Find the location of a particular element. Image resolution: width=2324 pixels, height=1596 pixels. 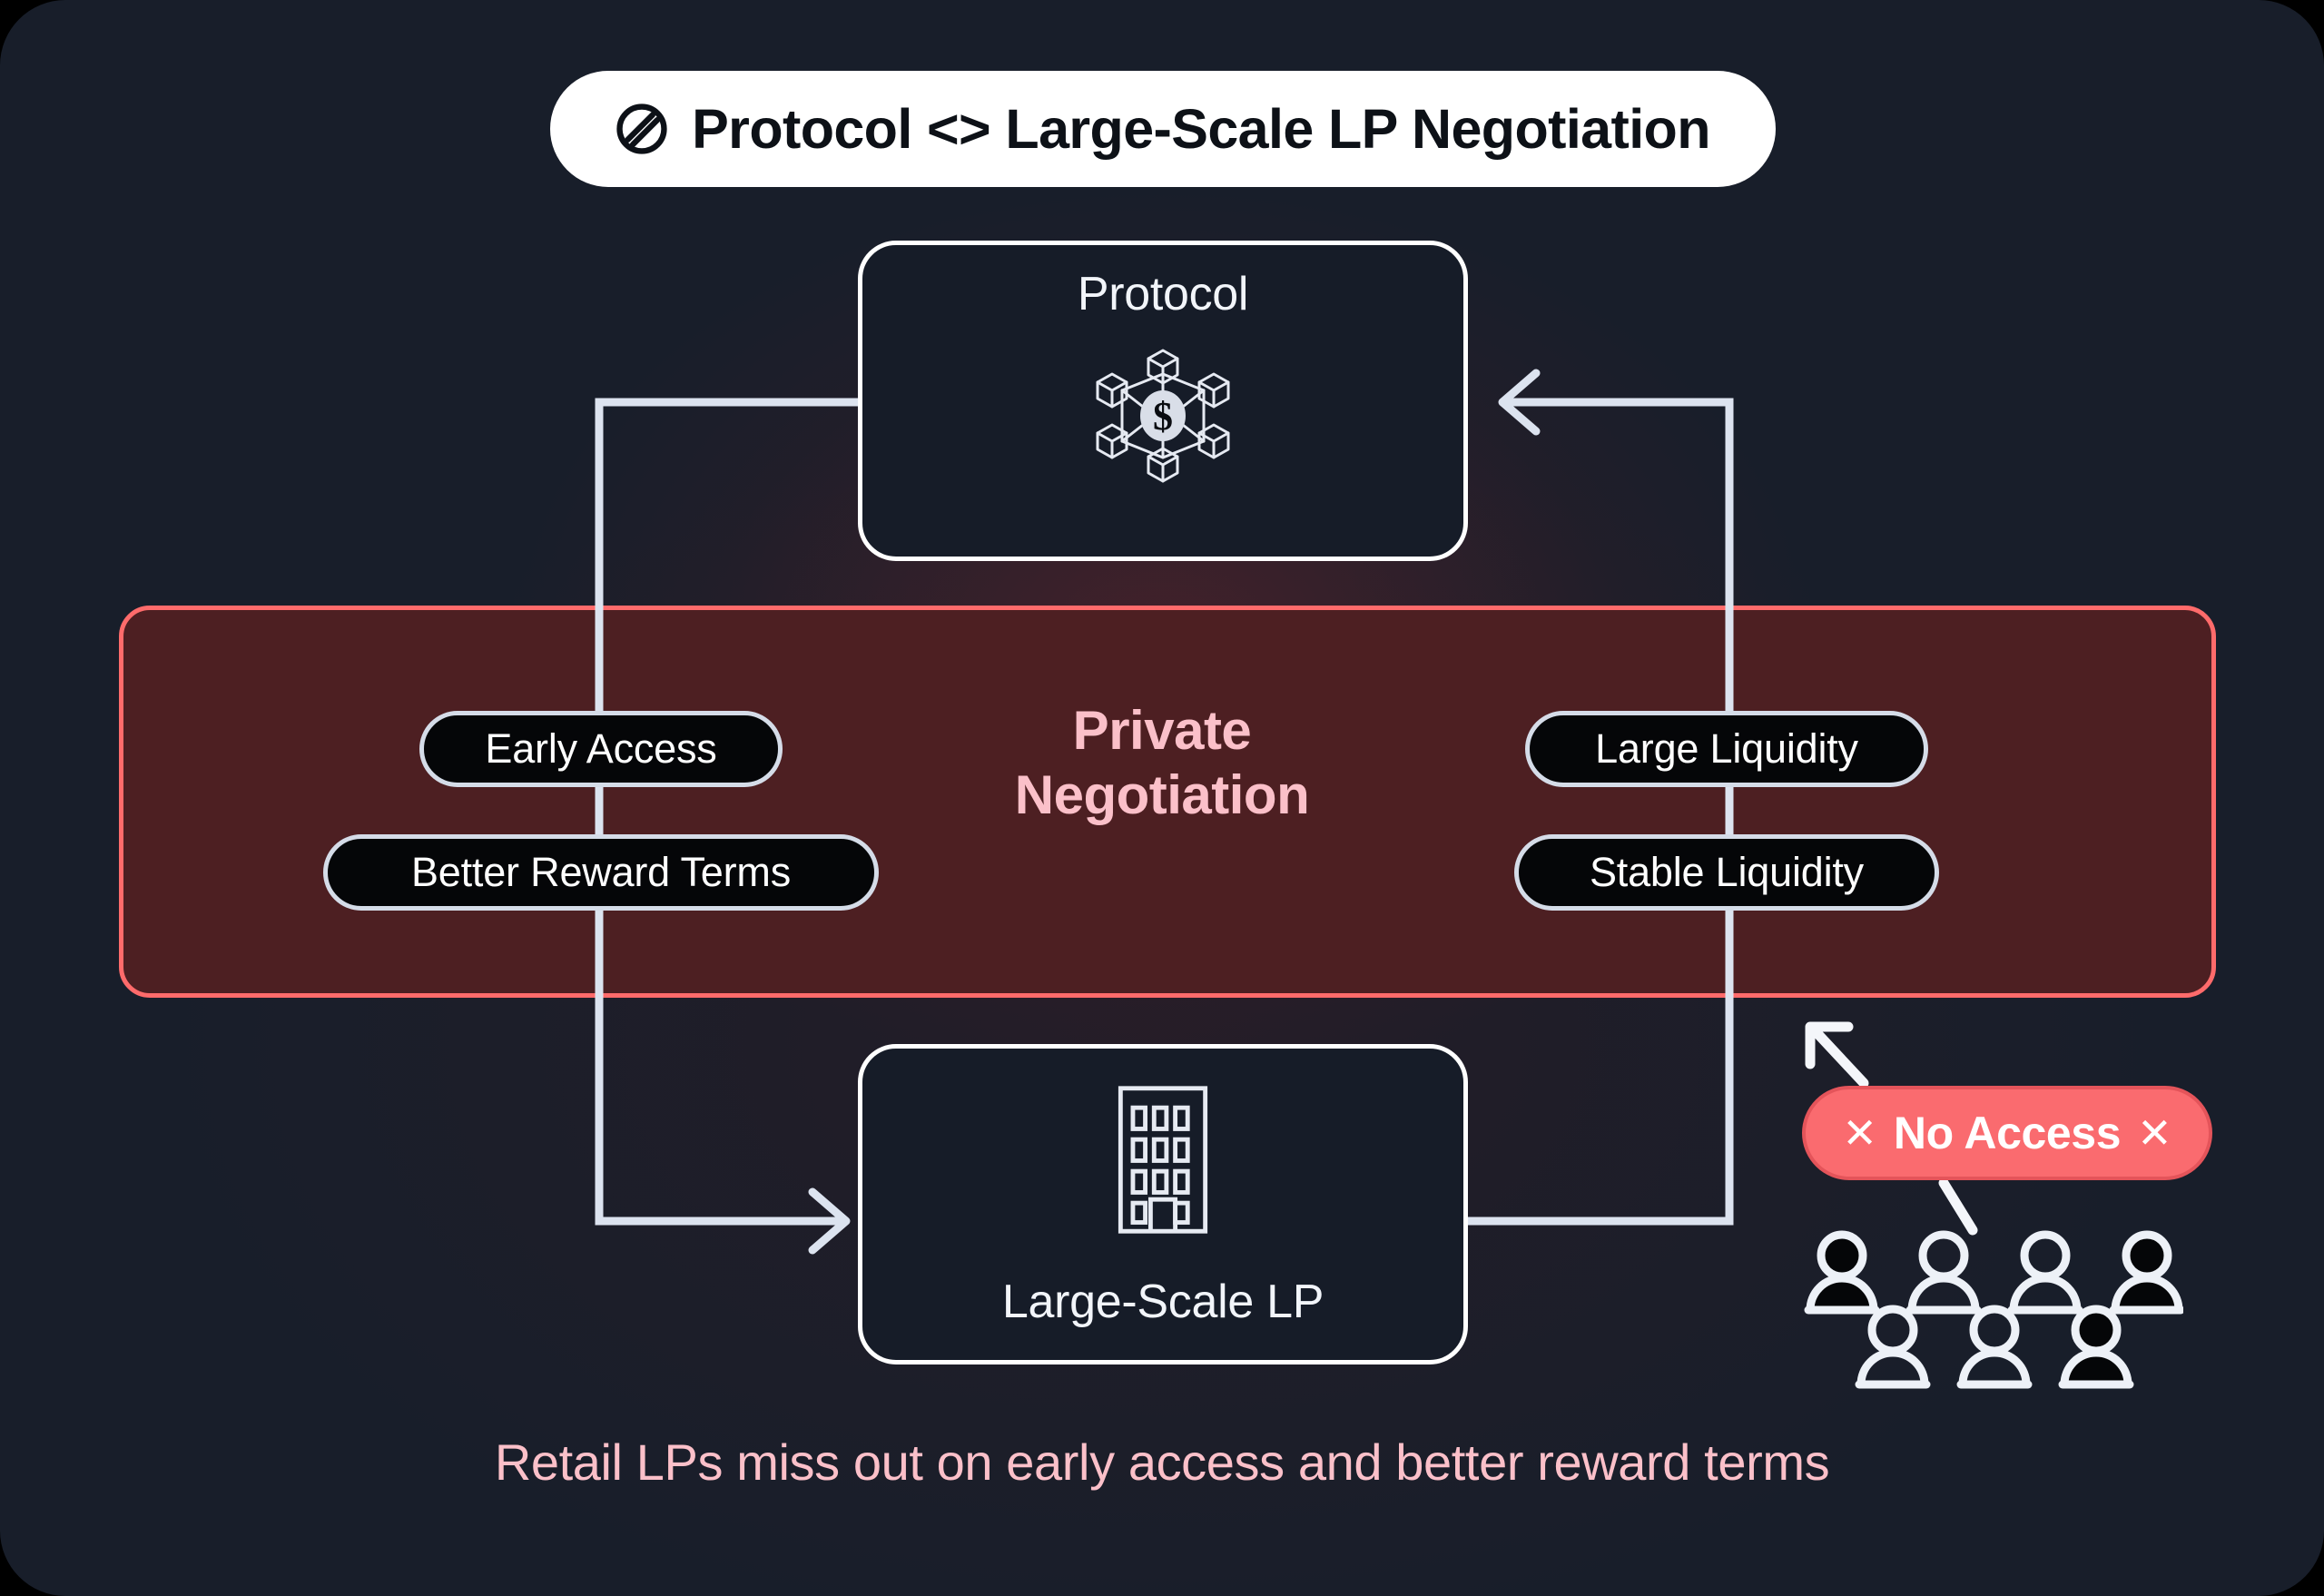

negotiation-title-line2: Negotiation is located at coordinates (1162, 794).